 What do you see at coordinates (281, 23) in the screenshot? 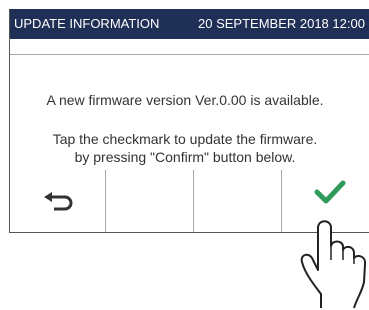
I see `date-time: 20 SEPTEMBER 2018 12:00` at bounding box center [281, 23].